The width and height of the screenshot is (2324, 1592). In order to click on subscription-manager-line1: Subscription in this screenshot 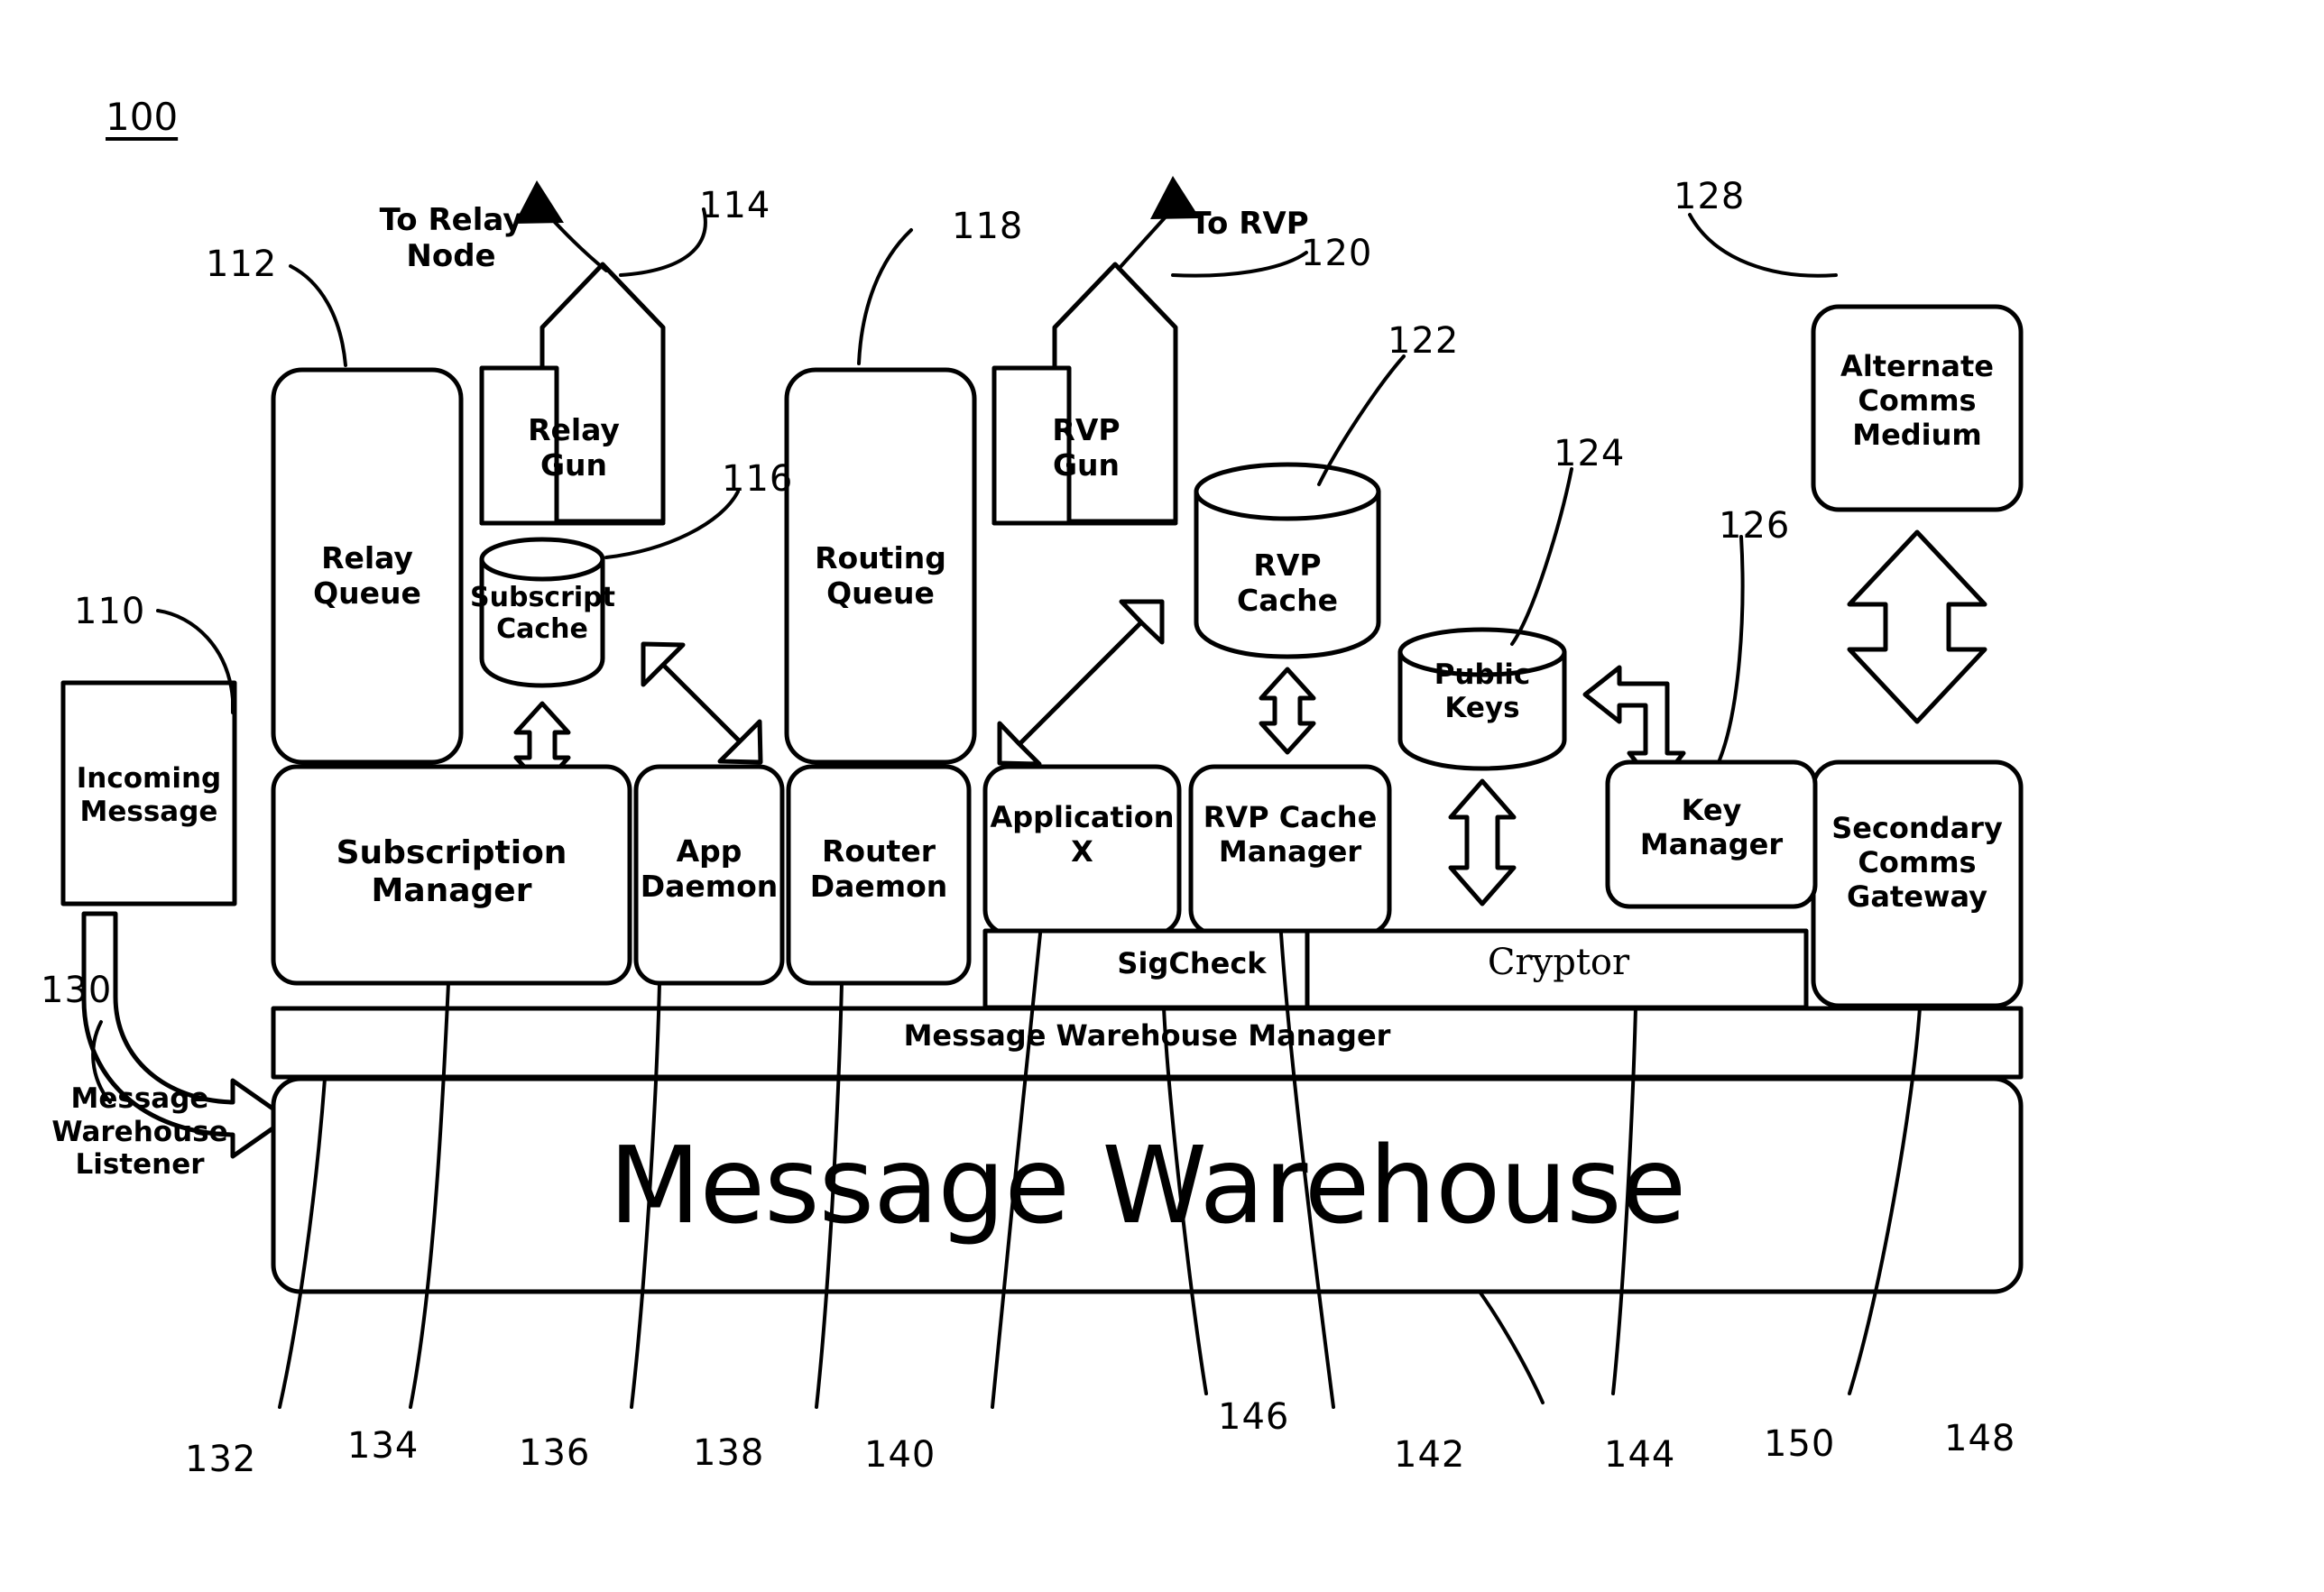, I will do `click(451, 852)`.